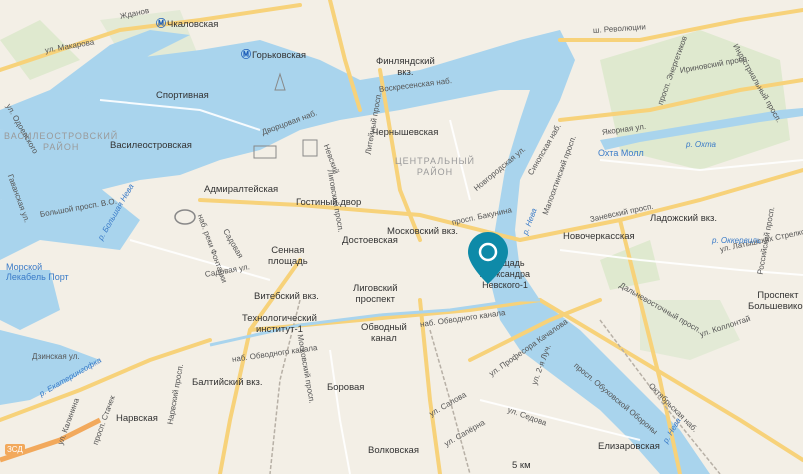  I want to click on metro-station: Чернышевская, so click(405, 132).